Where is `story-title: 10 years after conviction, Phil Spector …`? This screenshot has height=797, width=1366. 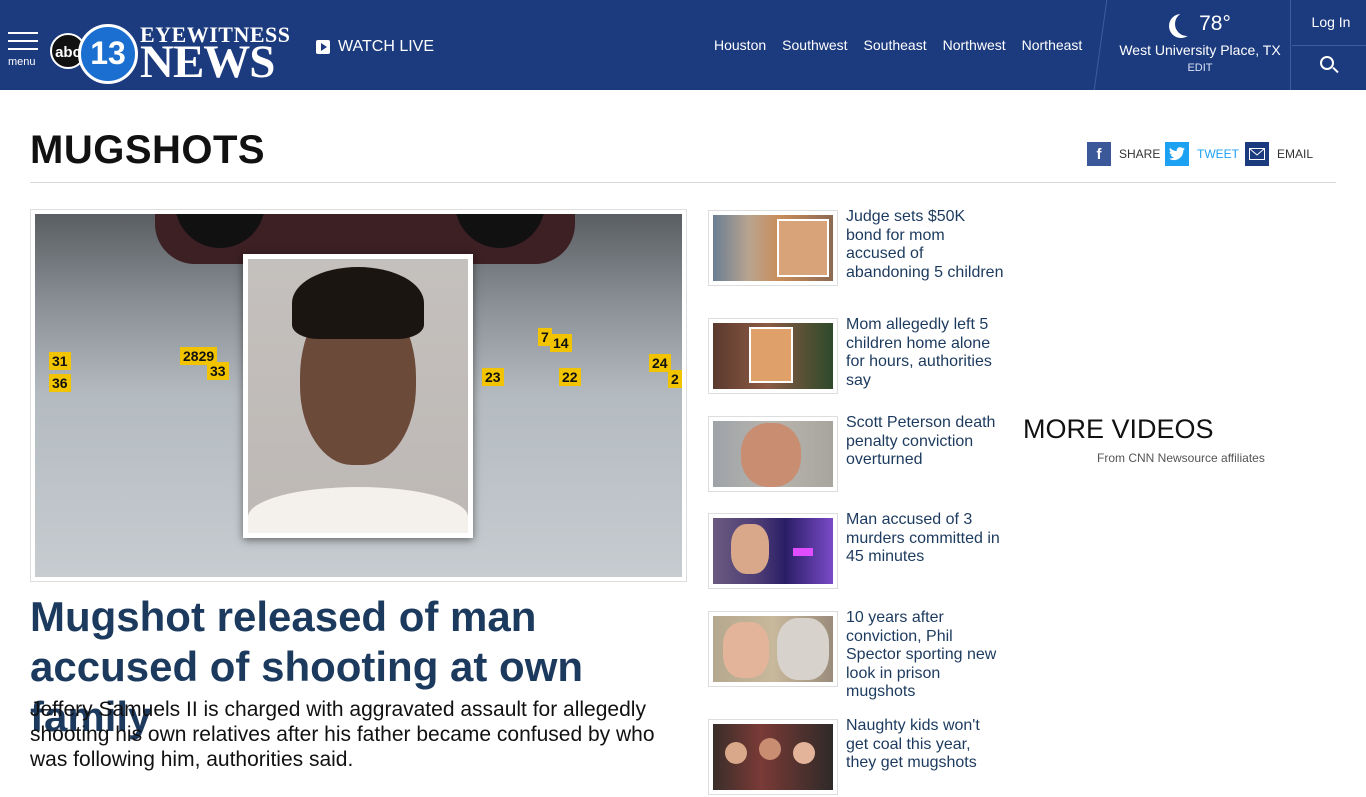
story-title: 10 years after conviction, Phil Spector … is located at coordinates (921, 654).